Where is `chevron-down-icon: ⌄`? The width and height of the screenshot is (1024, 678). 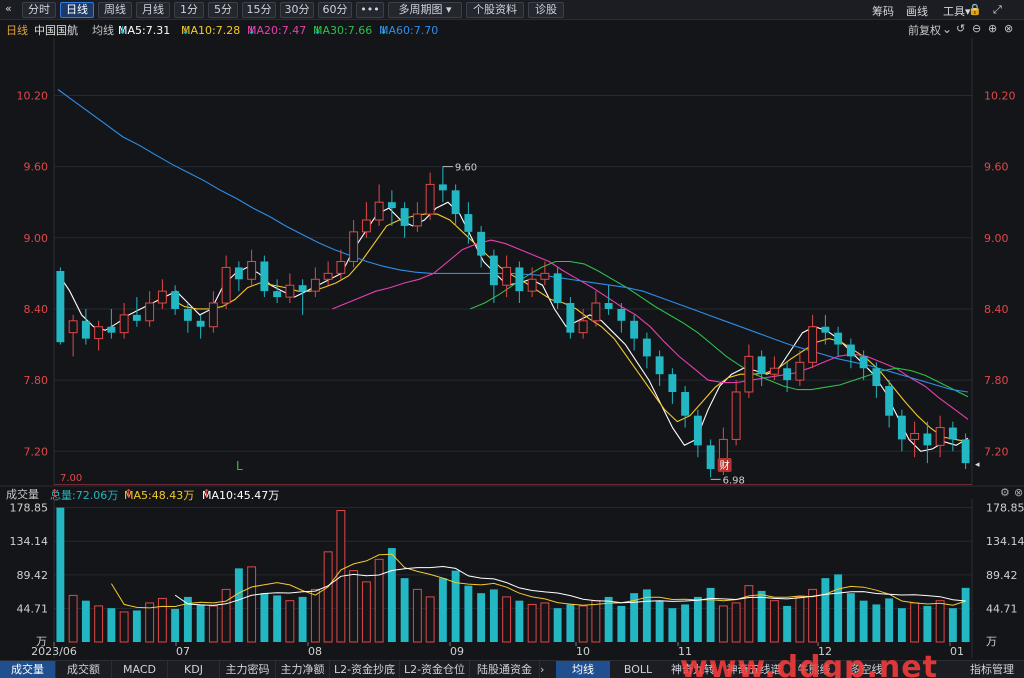
chevron-down-icon: ⌄ is located at coordinates (947, 29).